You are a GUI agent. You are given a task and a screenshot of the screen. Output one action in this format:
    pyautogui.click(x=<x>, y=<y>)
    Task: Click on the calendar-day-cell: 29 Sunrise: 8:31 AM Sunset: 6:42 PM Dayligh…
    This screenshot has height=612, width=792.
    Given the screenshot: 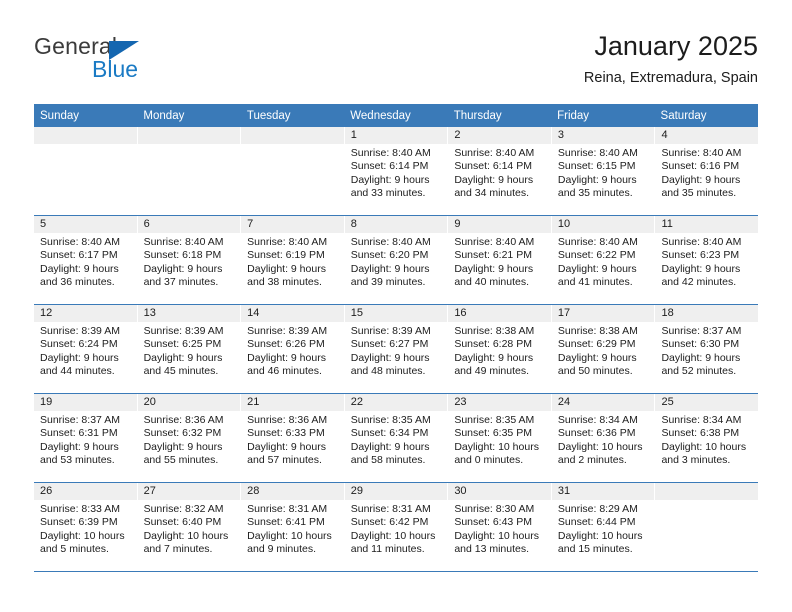 What is the action you would take?
    pyautogui.click(x=396, y=527)
    